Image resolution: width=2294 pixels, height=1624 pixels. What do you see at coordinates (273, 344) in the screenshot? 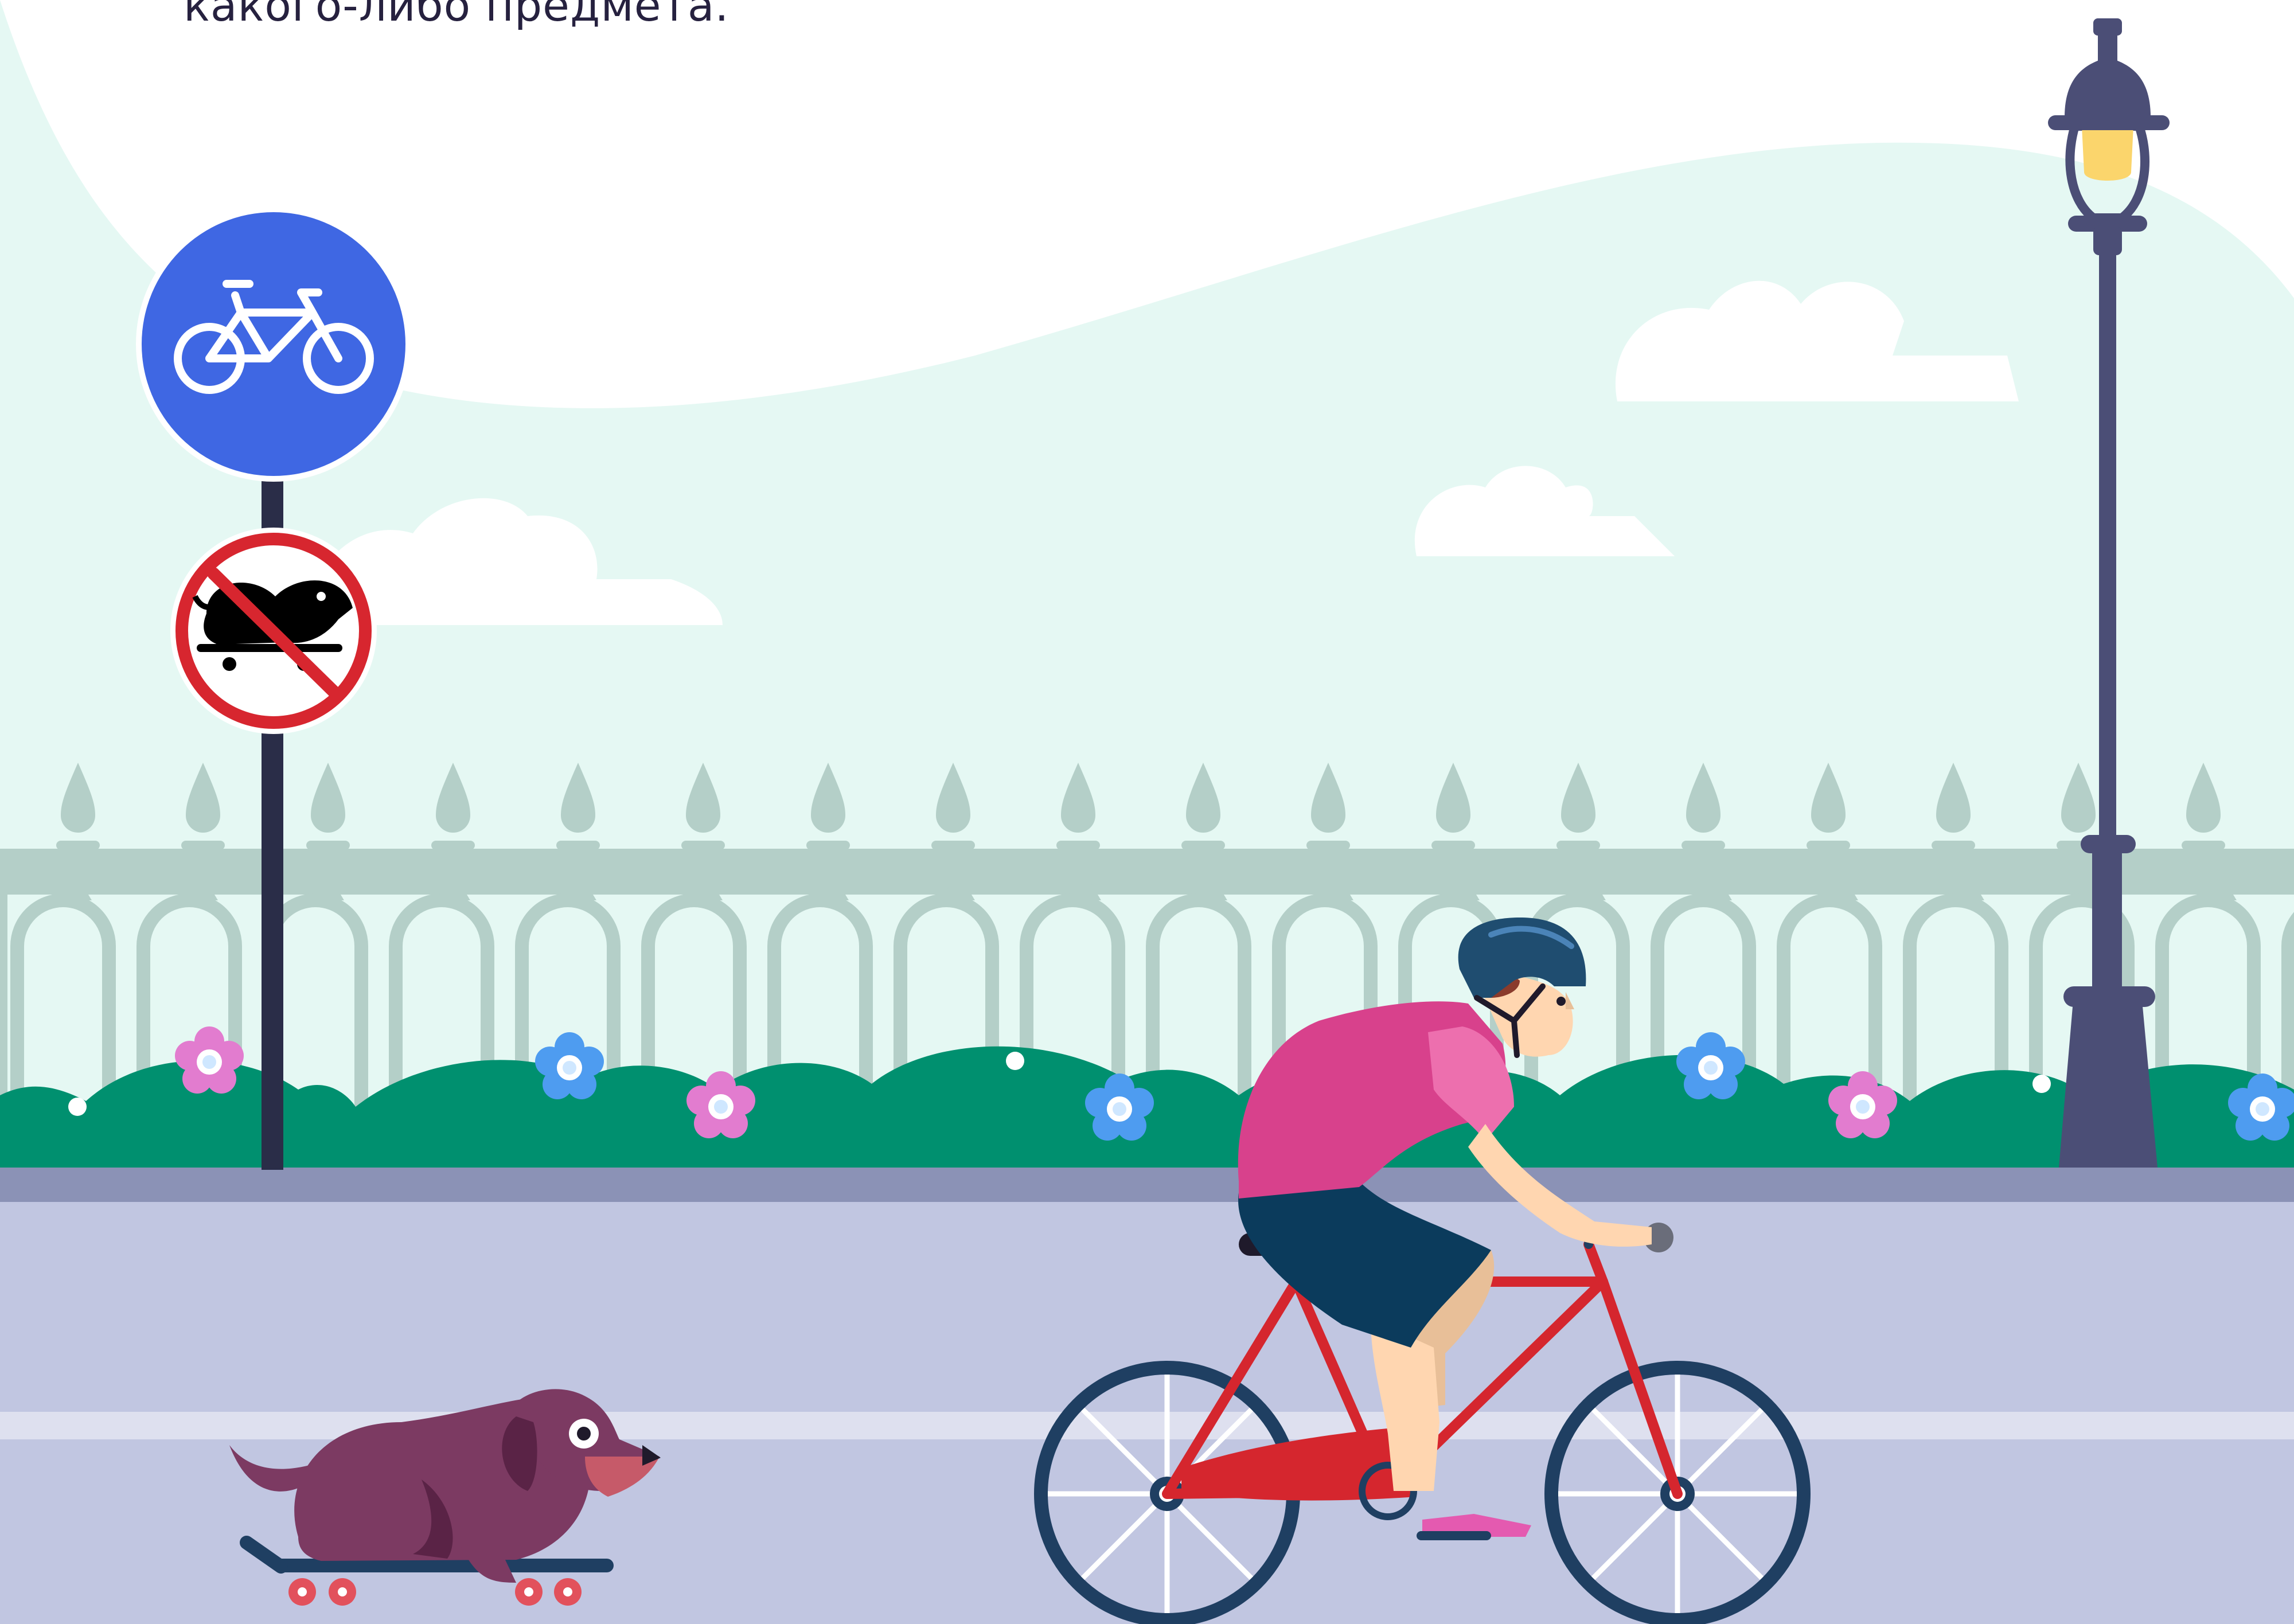
I see `sign-bicycle-path` at bounding box center [273, 344].